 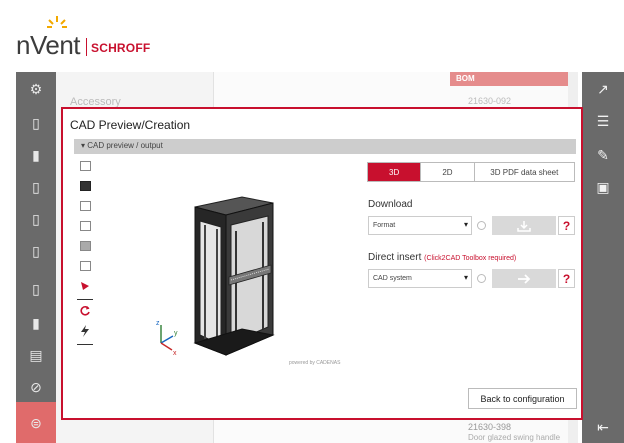 What do you see at coordinates (36, 123) in the screenshot?
I see `cabinet-icon-1: ▯` at bounding box center [36, 123].